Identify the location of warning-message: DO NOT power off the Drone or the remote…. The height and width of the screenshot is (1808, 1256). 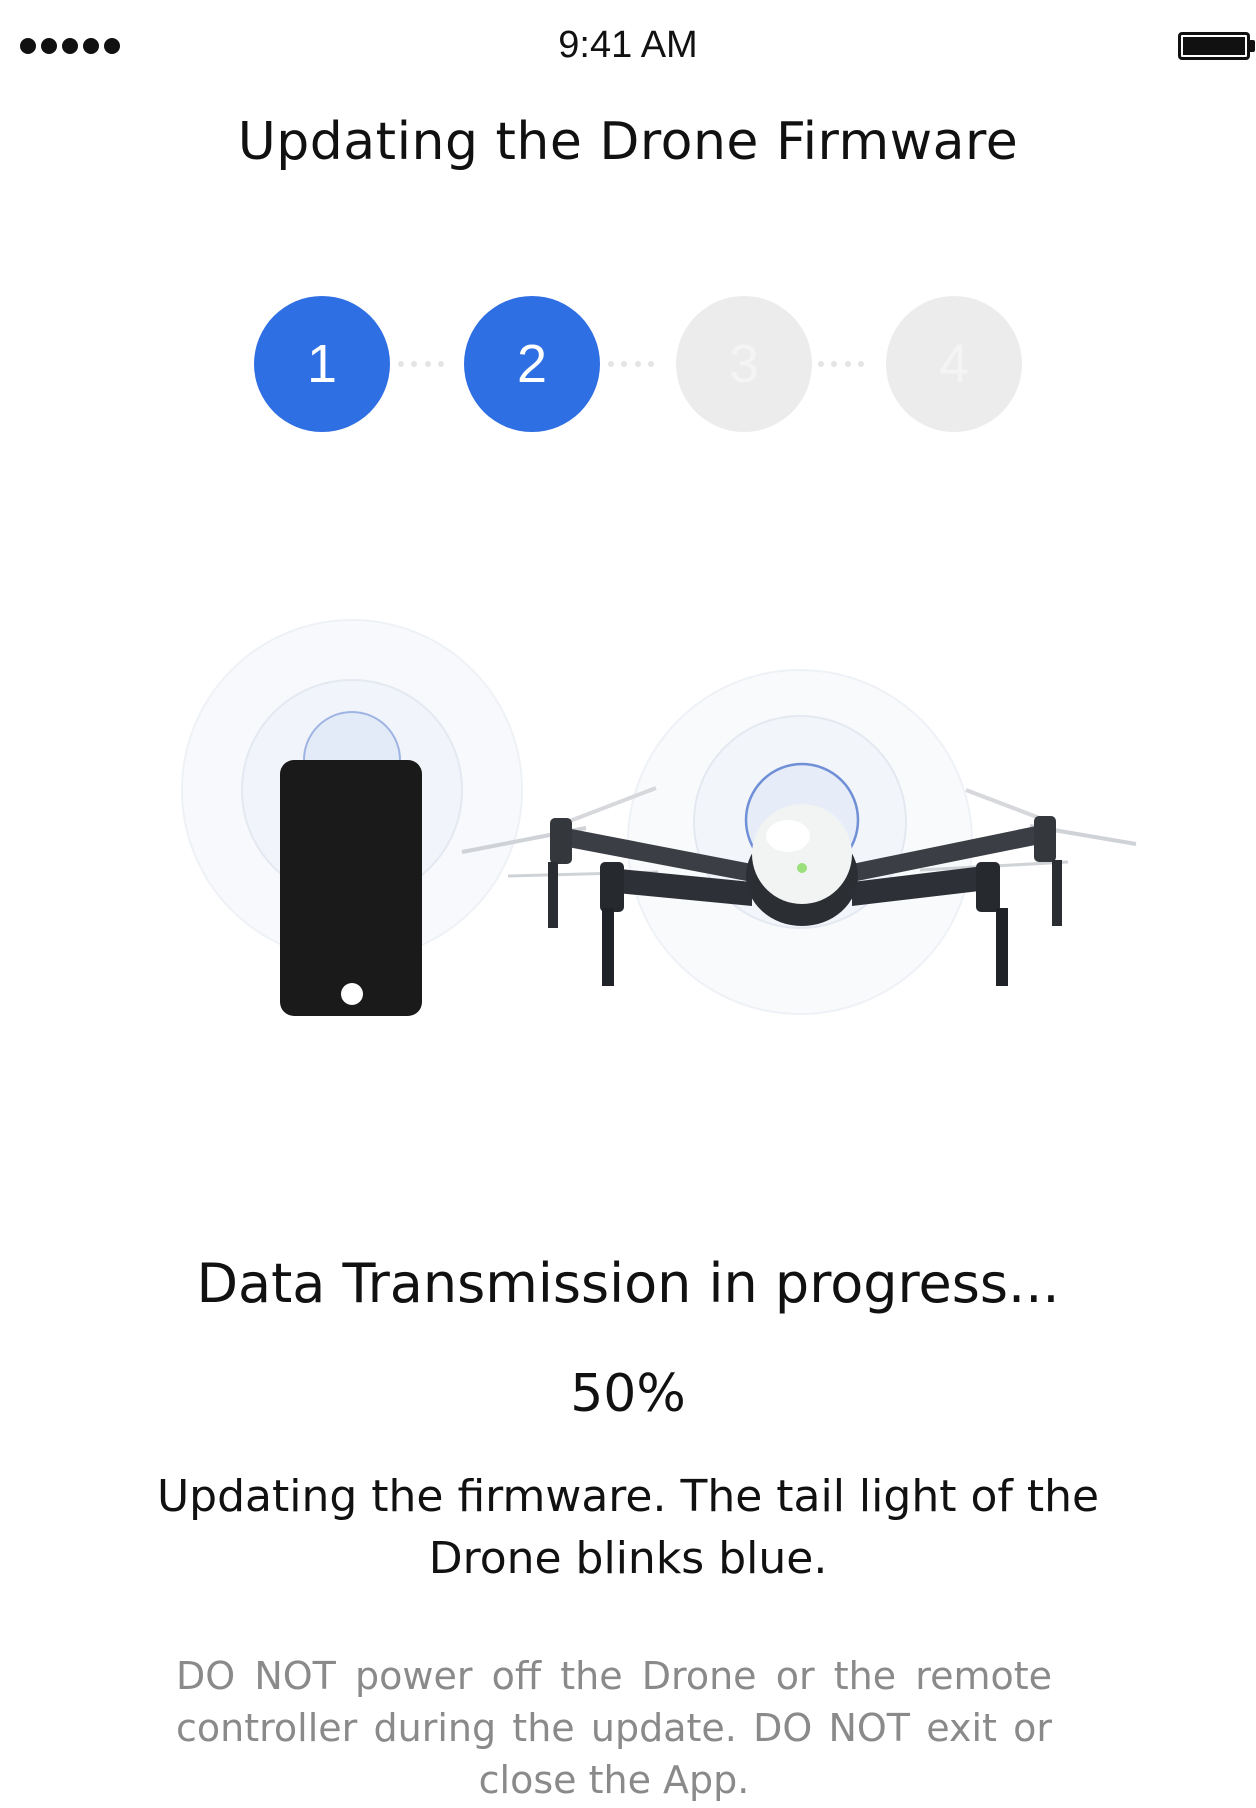
(614, 1728).